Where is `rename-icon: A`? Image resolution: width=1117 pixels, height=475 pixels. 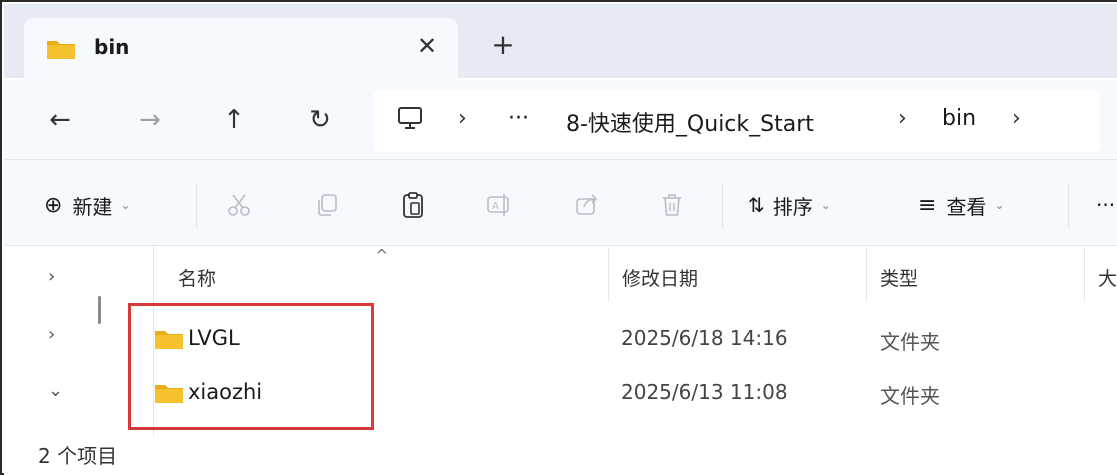
rename-icon: A is located at coordinates (498, 205).